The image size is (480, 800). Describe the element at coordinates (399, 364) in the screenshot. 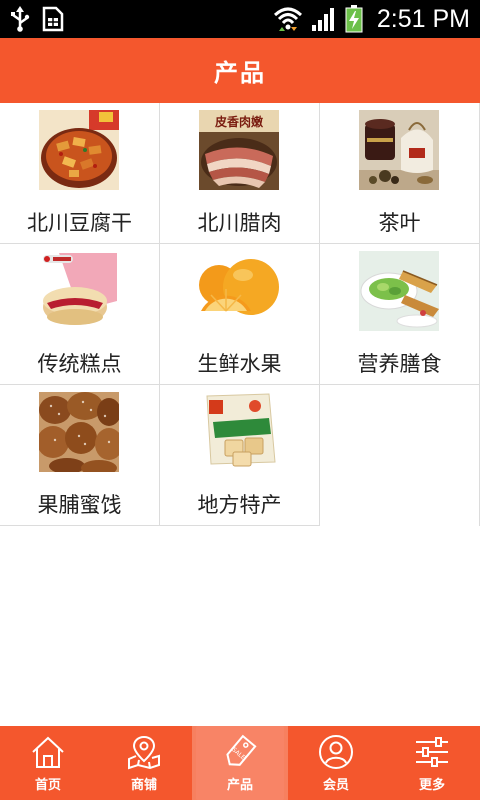

I see `product-label: 营养膳食` at that location.